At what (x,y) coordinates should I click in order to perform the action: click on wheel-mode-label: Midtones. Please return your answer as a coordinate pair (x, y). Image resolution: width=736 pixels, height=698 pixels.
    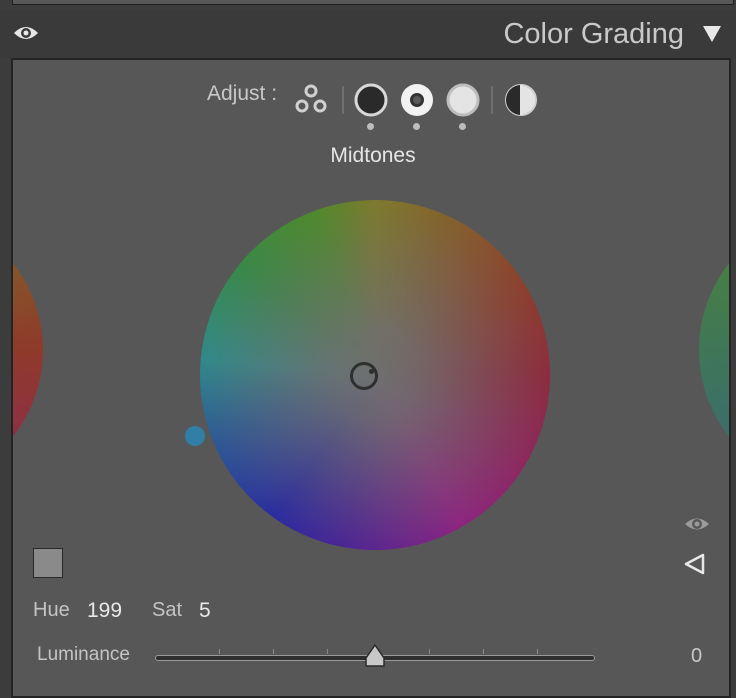
    Looking at the image, I should click on (373, 155).